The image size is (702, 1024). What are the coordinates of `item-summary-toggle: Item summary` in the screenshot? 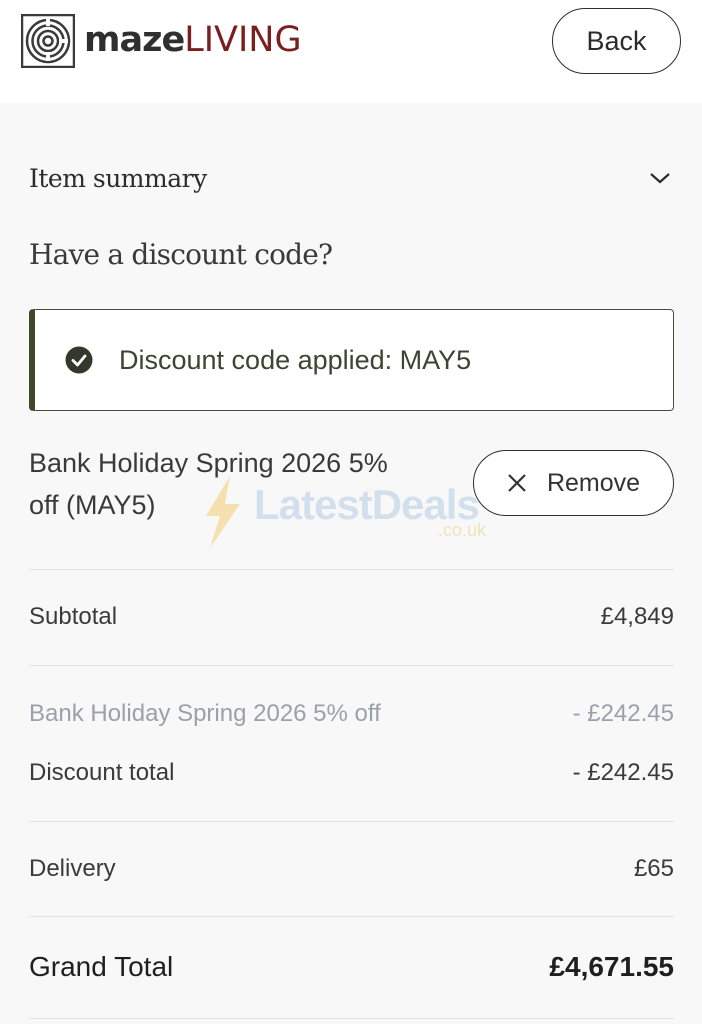 It's located at (118, 178).